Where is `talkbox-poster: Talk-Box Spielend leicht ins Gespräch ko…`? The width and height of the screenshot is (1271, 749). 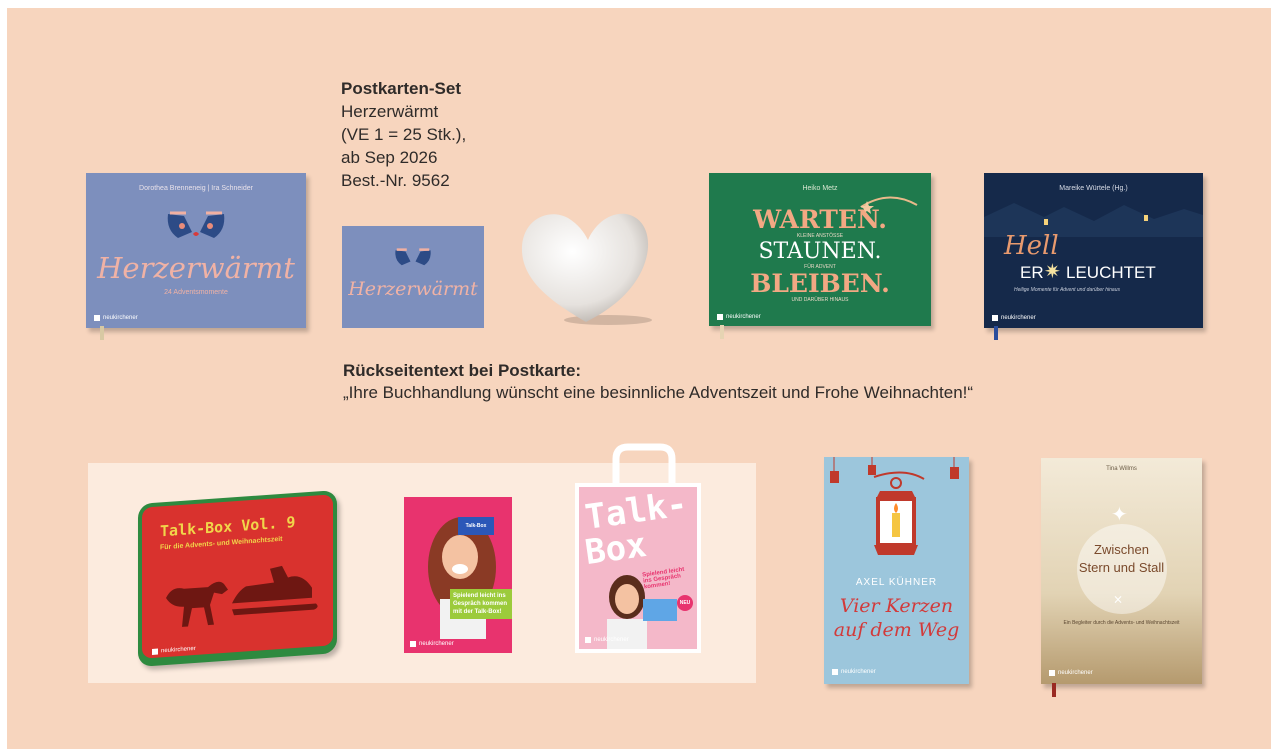
talkbox-poster: Talk-Box Spielend leicht ins Gespräch ko… is located at coordinates (458, 575).